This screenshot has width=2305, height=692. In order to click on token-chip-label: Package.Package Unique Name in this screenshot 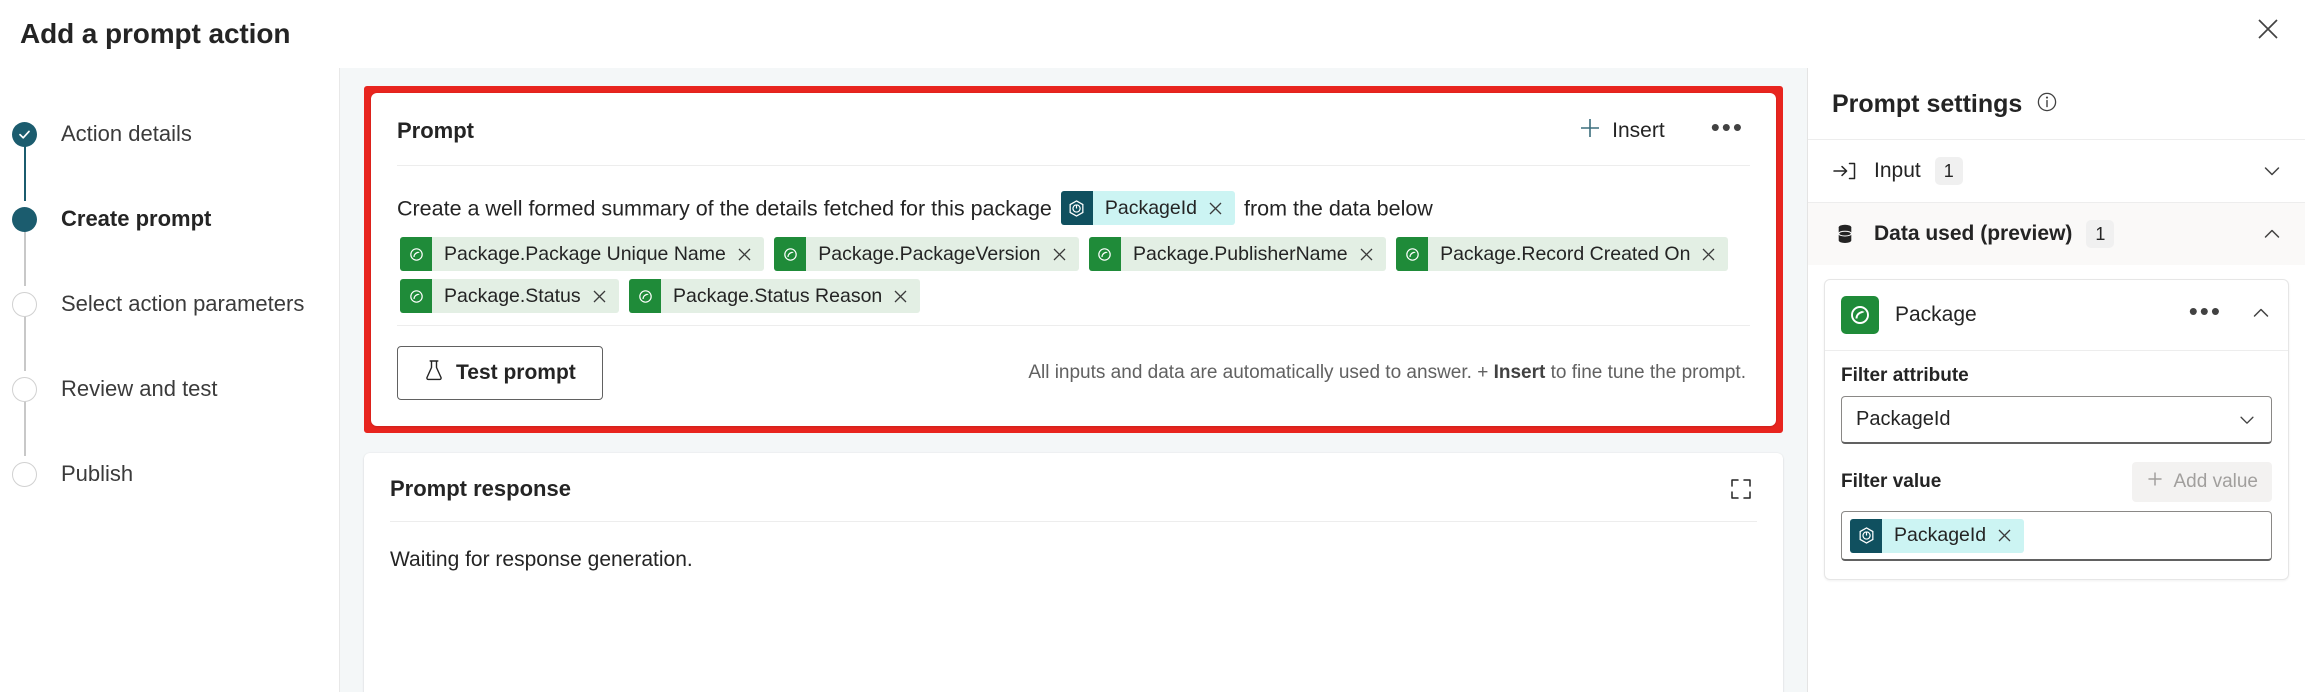, I will do `click(585, 254)`.